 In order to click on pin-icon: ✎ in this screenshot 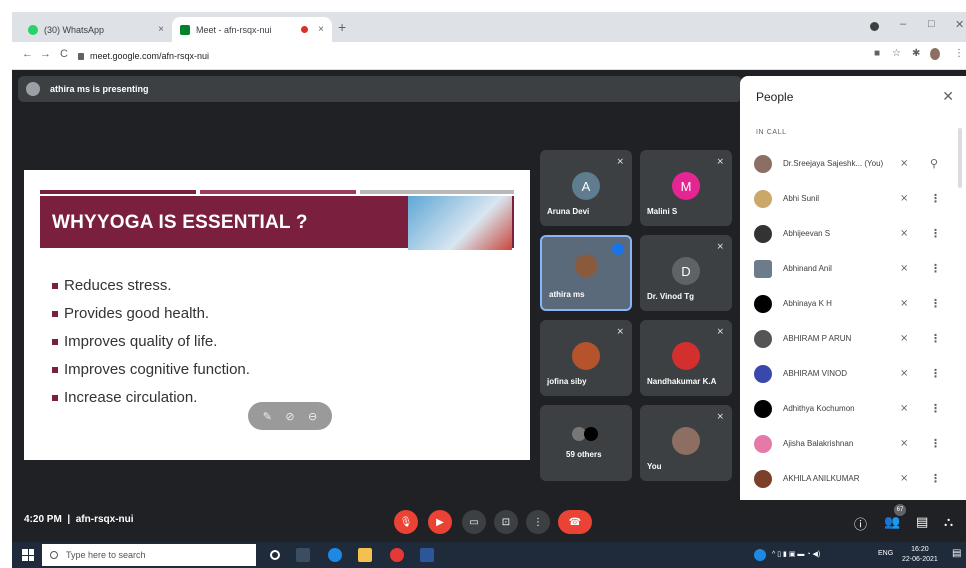, I will do `click(267, 416)`.